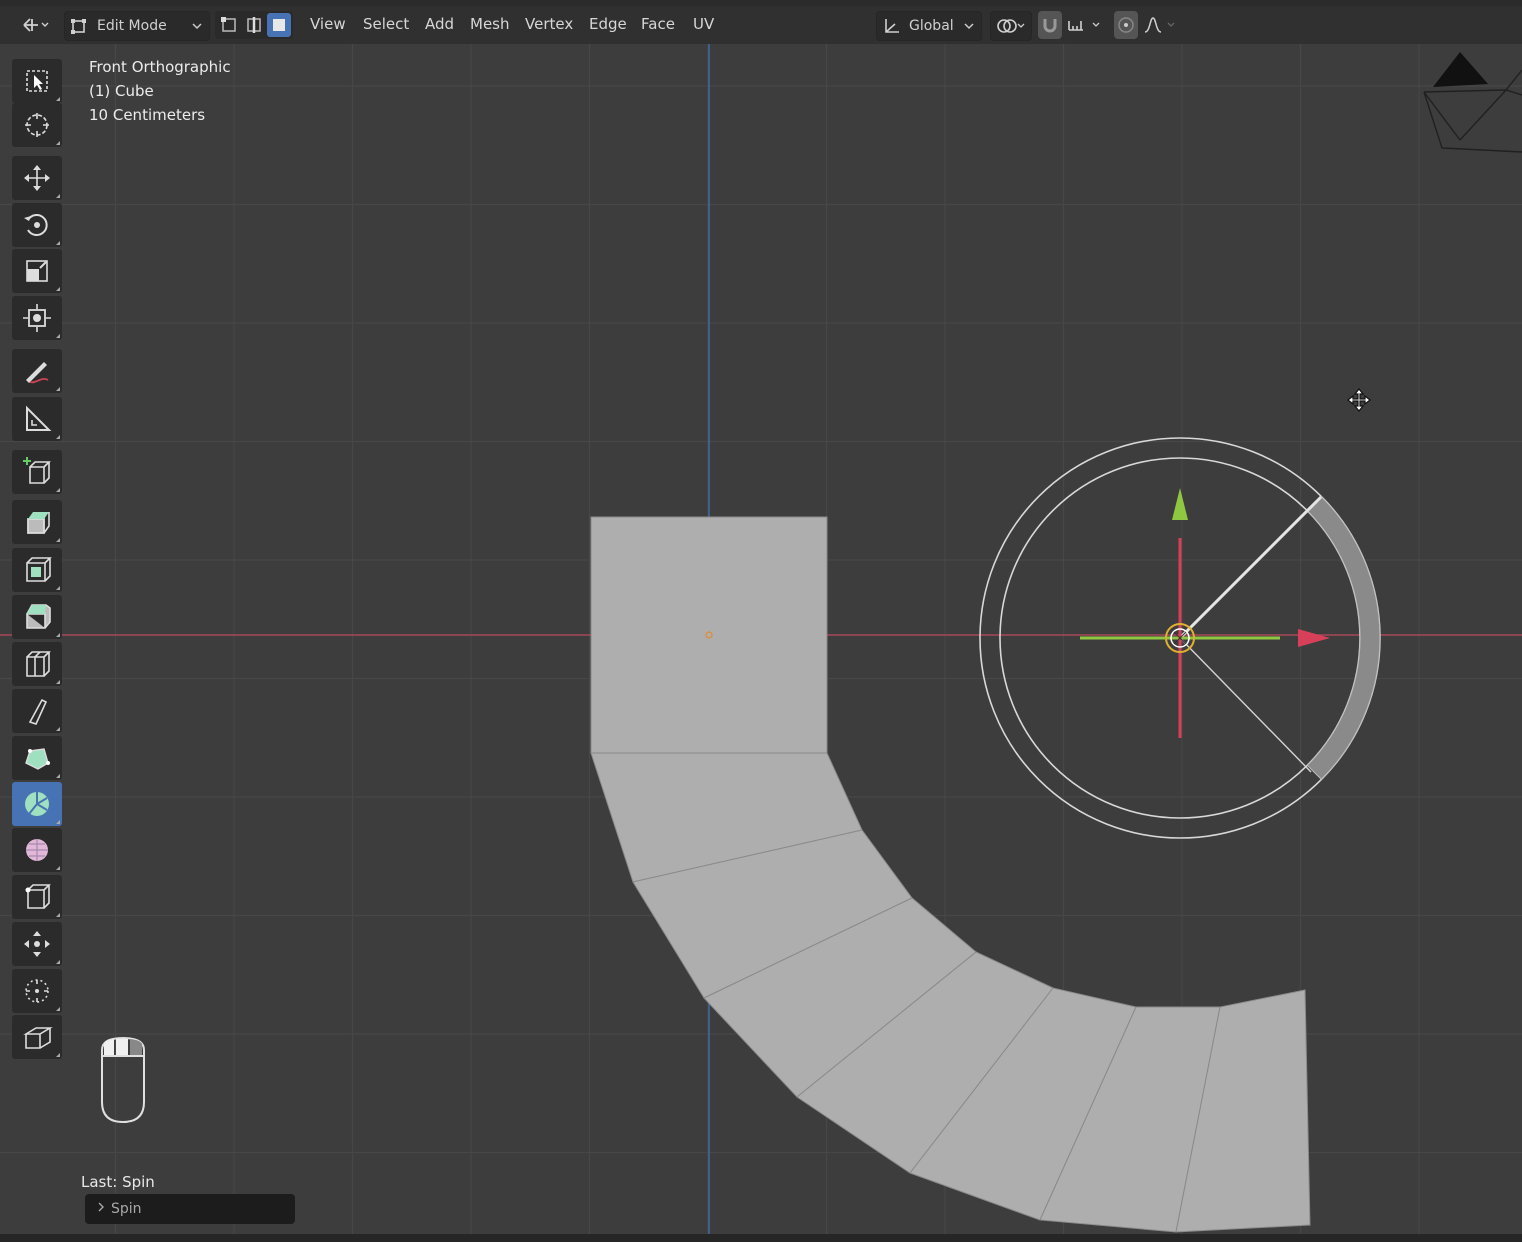 The width and height of the screenshot is (1522, 1242). I want to click on orientation-label: Global, so click(931, 26).